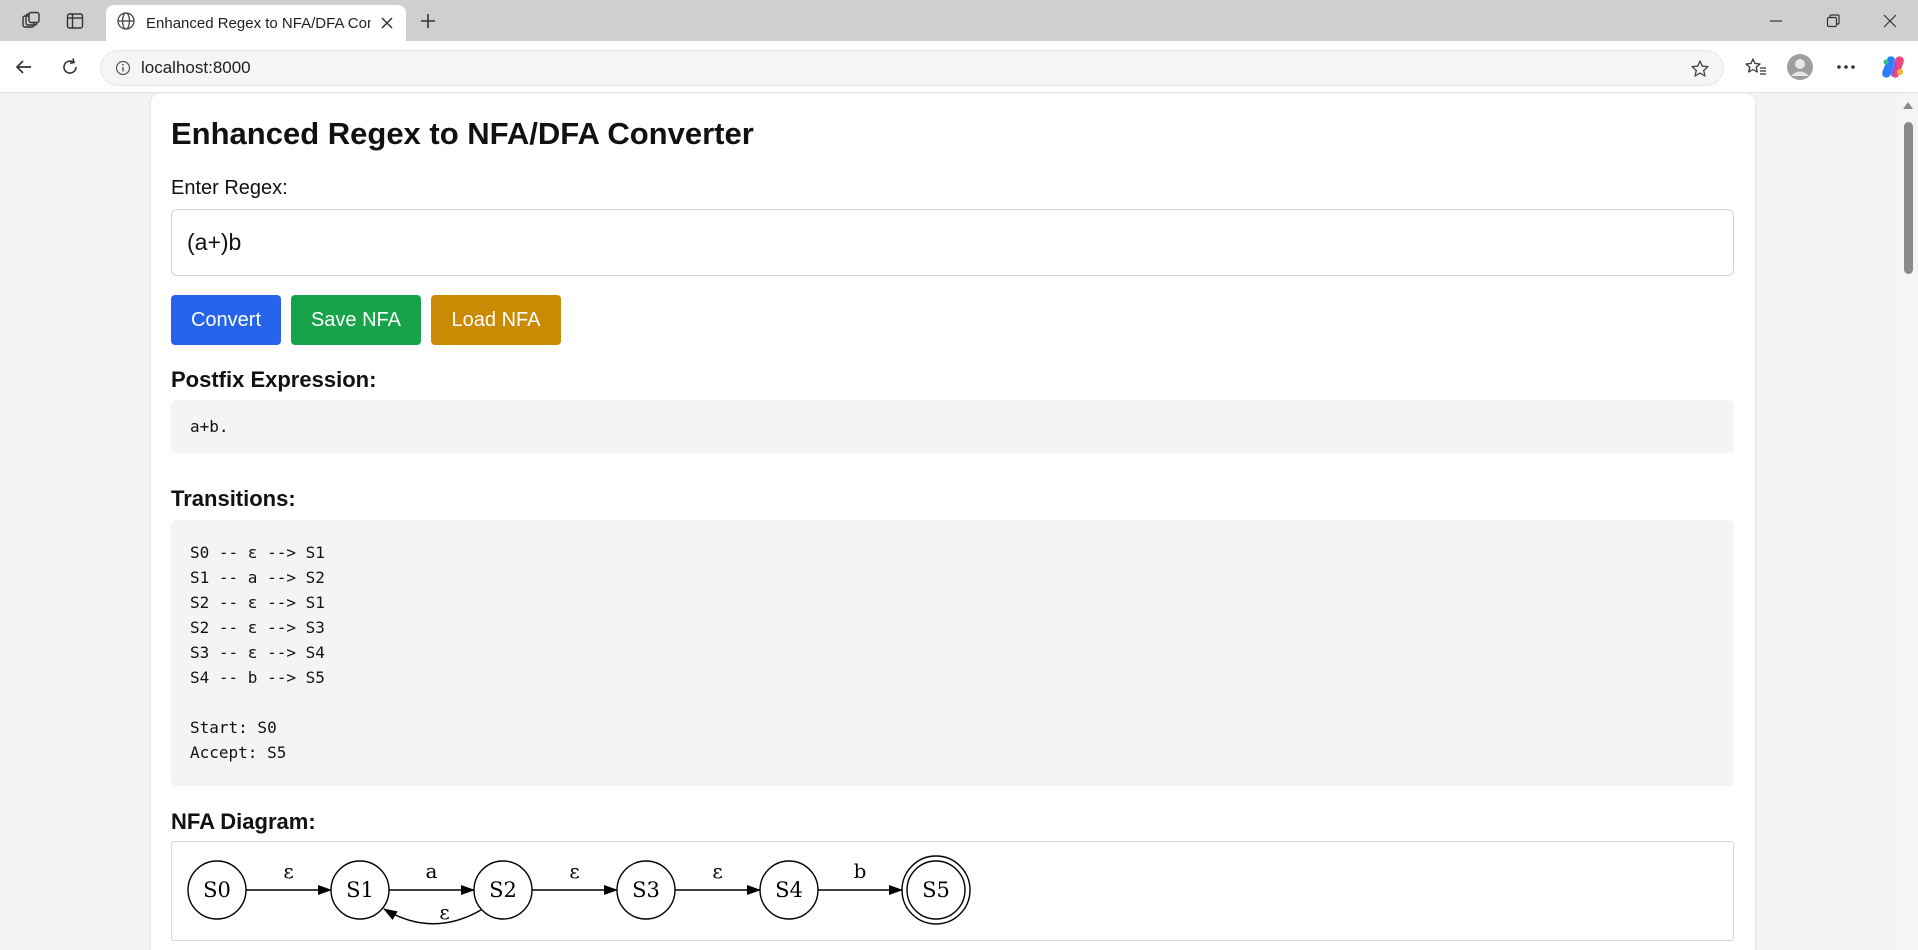 Image resolution: width=1918 pixels, height=950 pixels. Describe the element at coordinates (24, 67) in the screenshot. I see `back-icon` at that location.